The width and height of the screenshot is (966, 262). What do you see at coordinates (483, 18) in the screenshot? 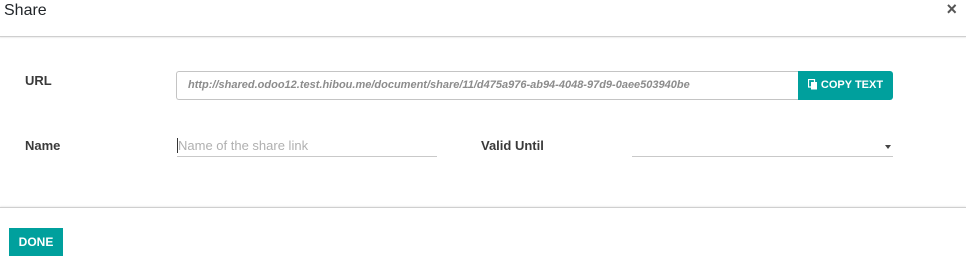
I see `dialog-header: Share ×` at bounding box center [483, 18].